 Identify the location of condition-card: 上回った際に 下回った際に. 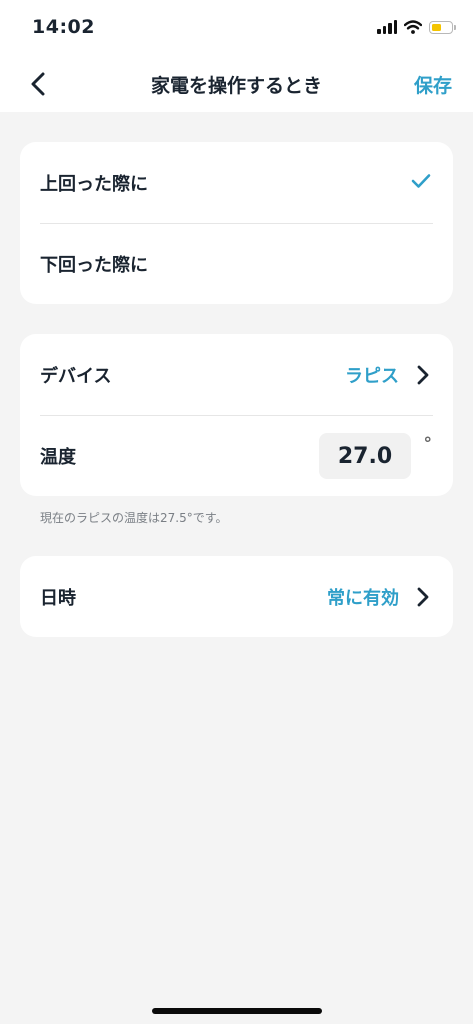
(236, 223).